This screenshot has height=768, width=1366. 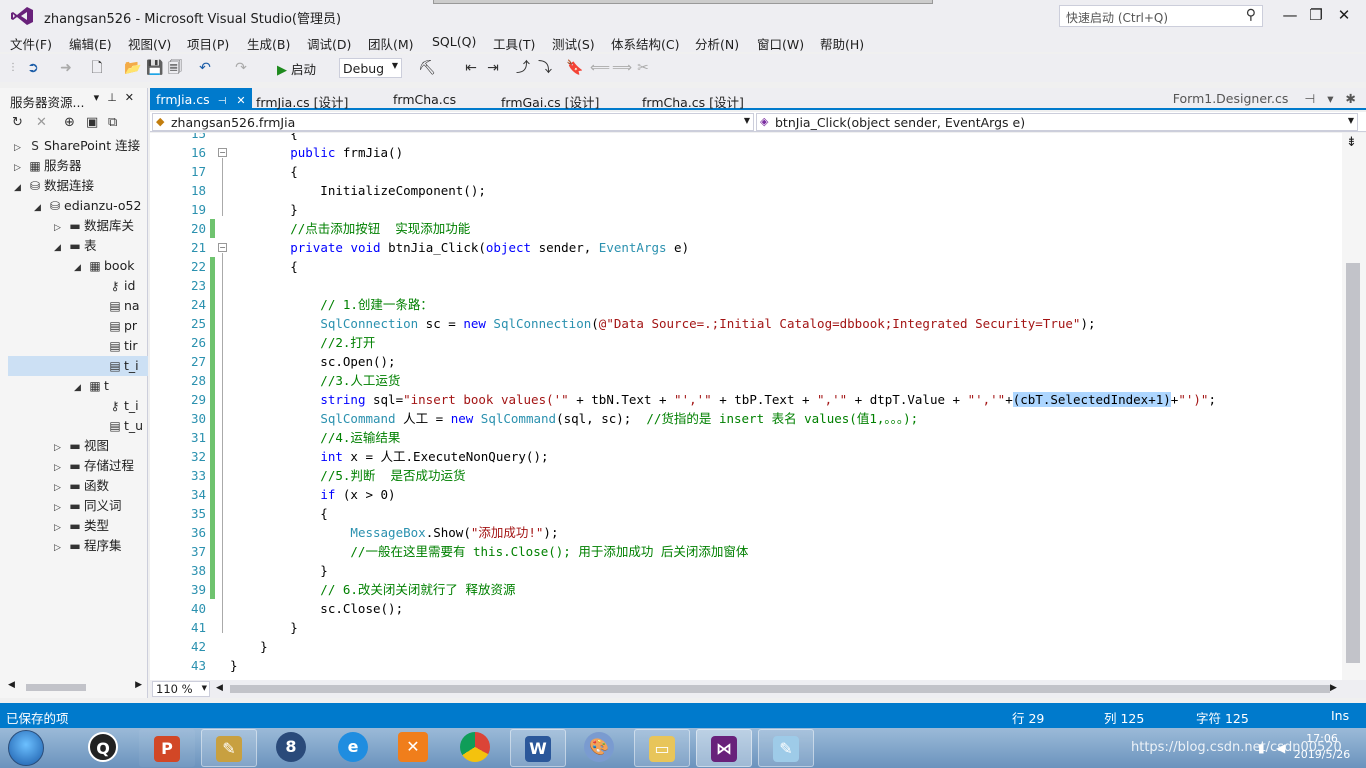 I want to click on tree-node-functions: ▷ ▬ 函数, so click(x=101, y=486).